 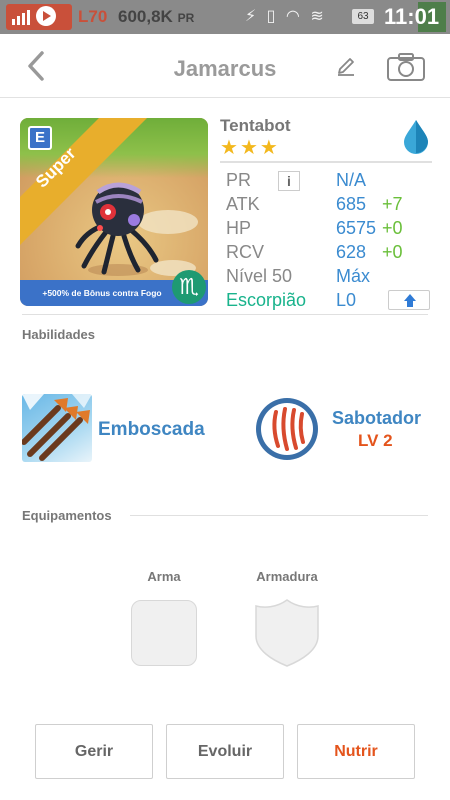 What do you see at coordinates (328, 302) in the screenshot?
I see `stat-row-zodiac: Escorpião L0` at bounding box center [328, 302].